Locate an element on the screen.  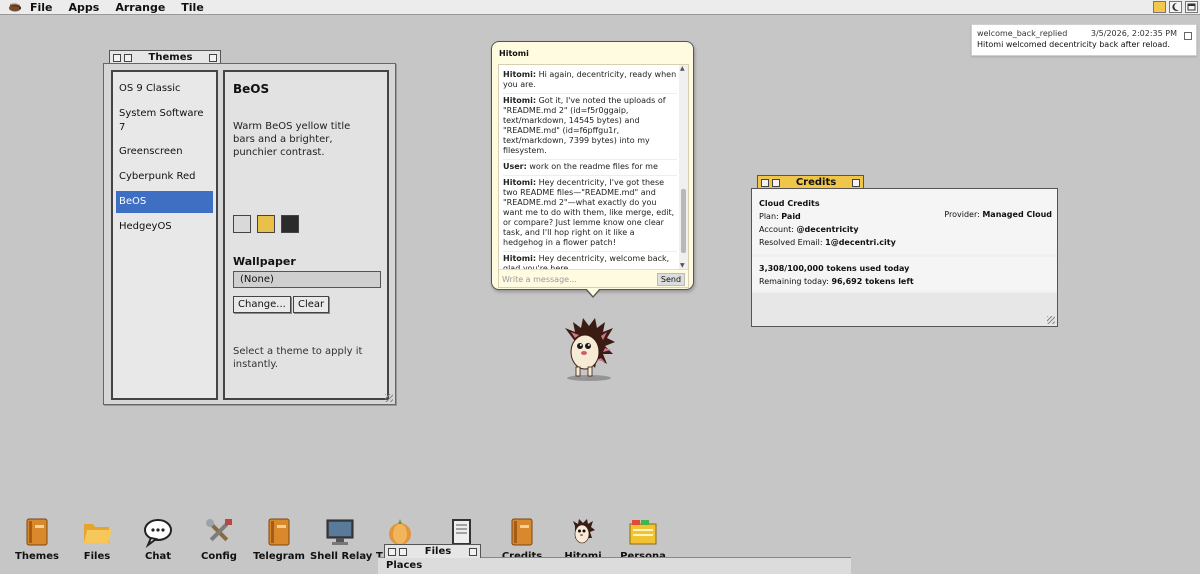
close-icon is located at coordinates (1188, 36).